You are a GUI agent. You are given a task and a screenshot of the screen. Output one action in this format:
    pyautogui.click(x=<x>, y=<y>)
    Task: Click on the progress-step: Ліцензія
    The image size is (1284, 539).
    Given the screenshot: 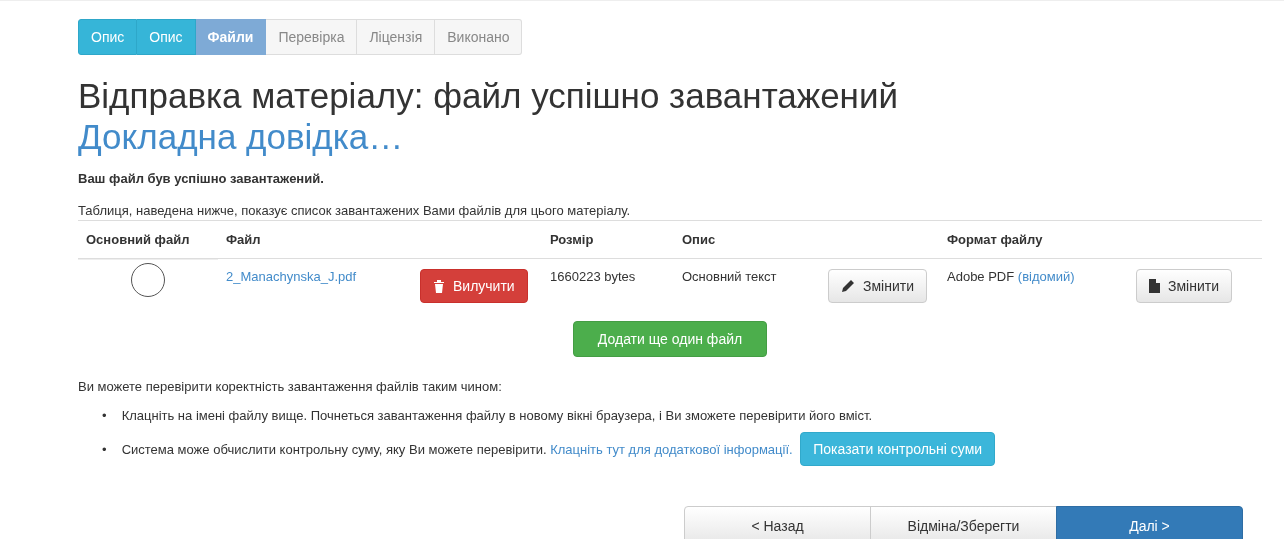 What is the action you would take?
    pyautogui.click(x=396, y=37)
    